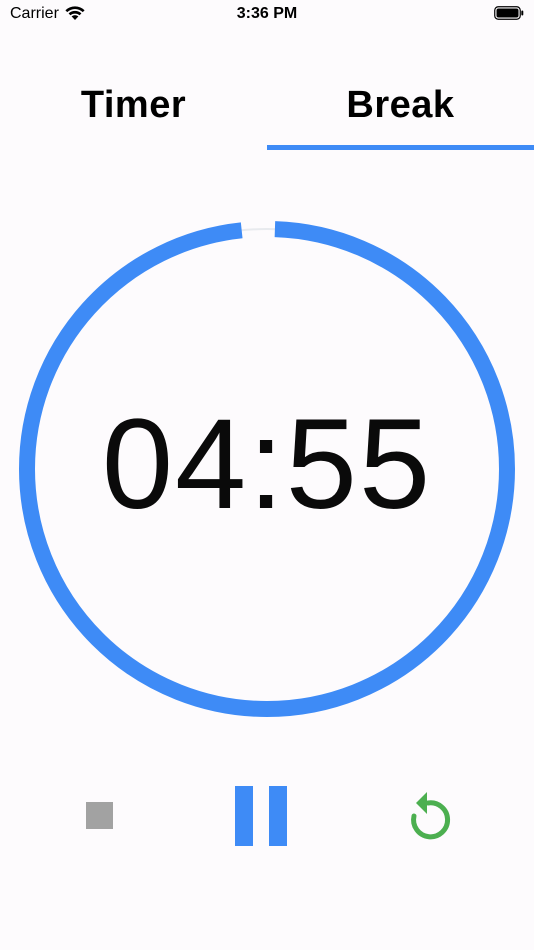 This screenshot has width=534, height=950. I want to click on tab-timer-label: Timer, so click(133, 105).